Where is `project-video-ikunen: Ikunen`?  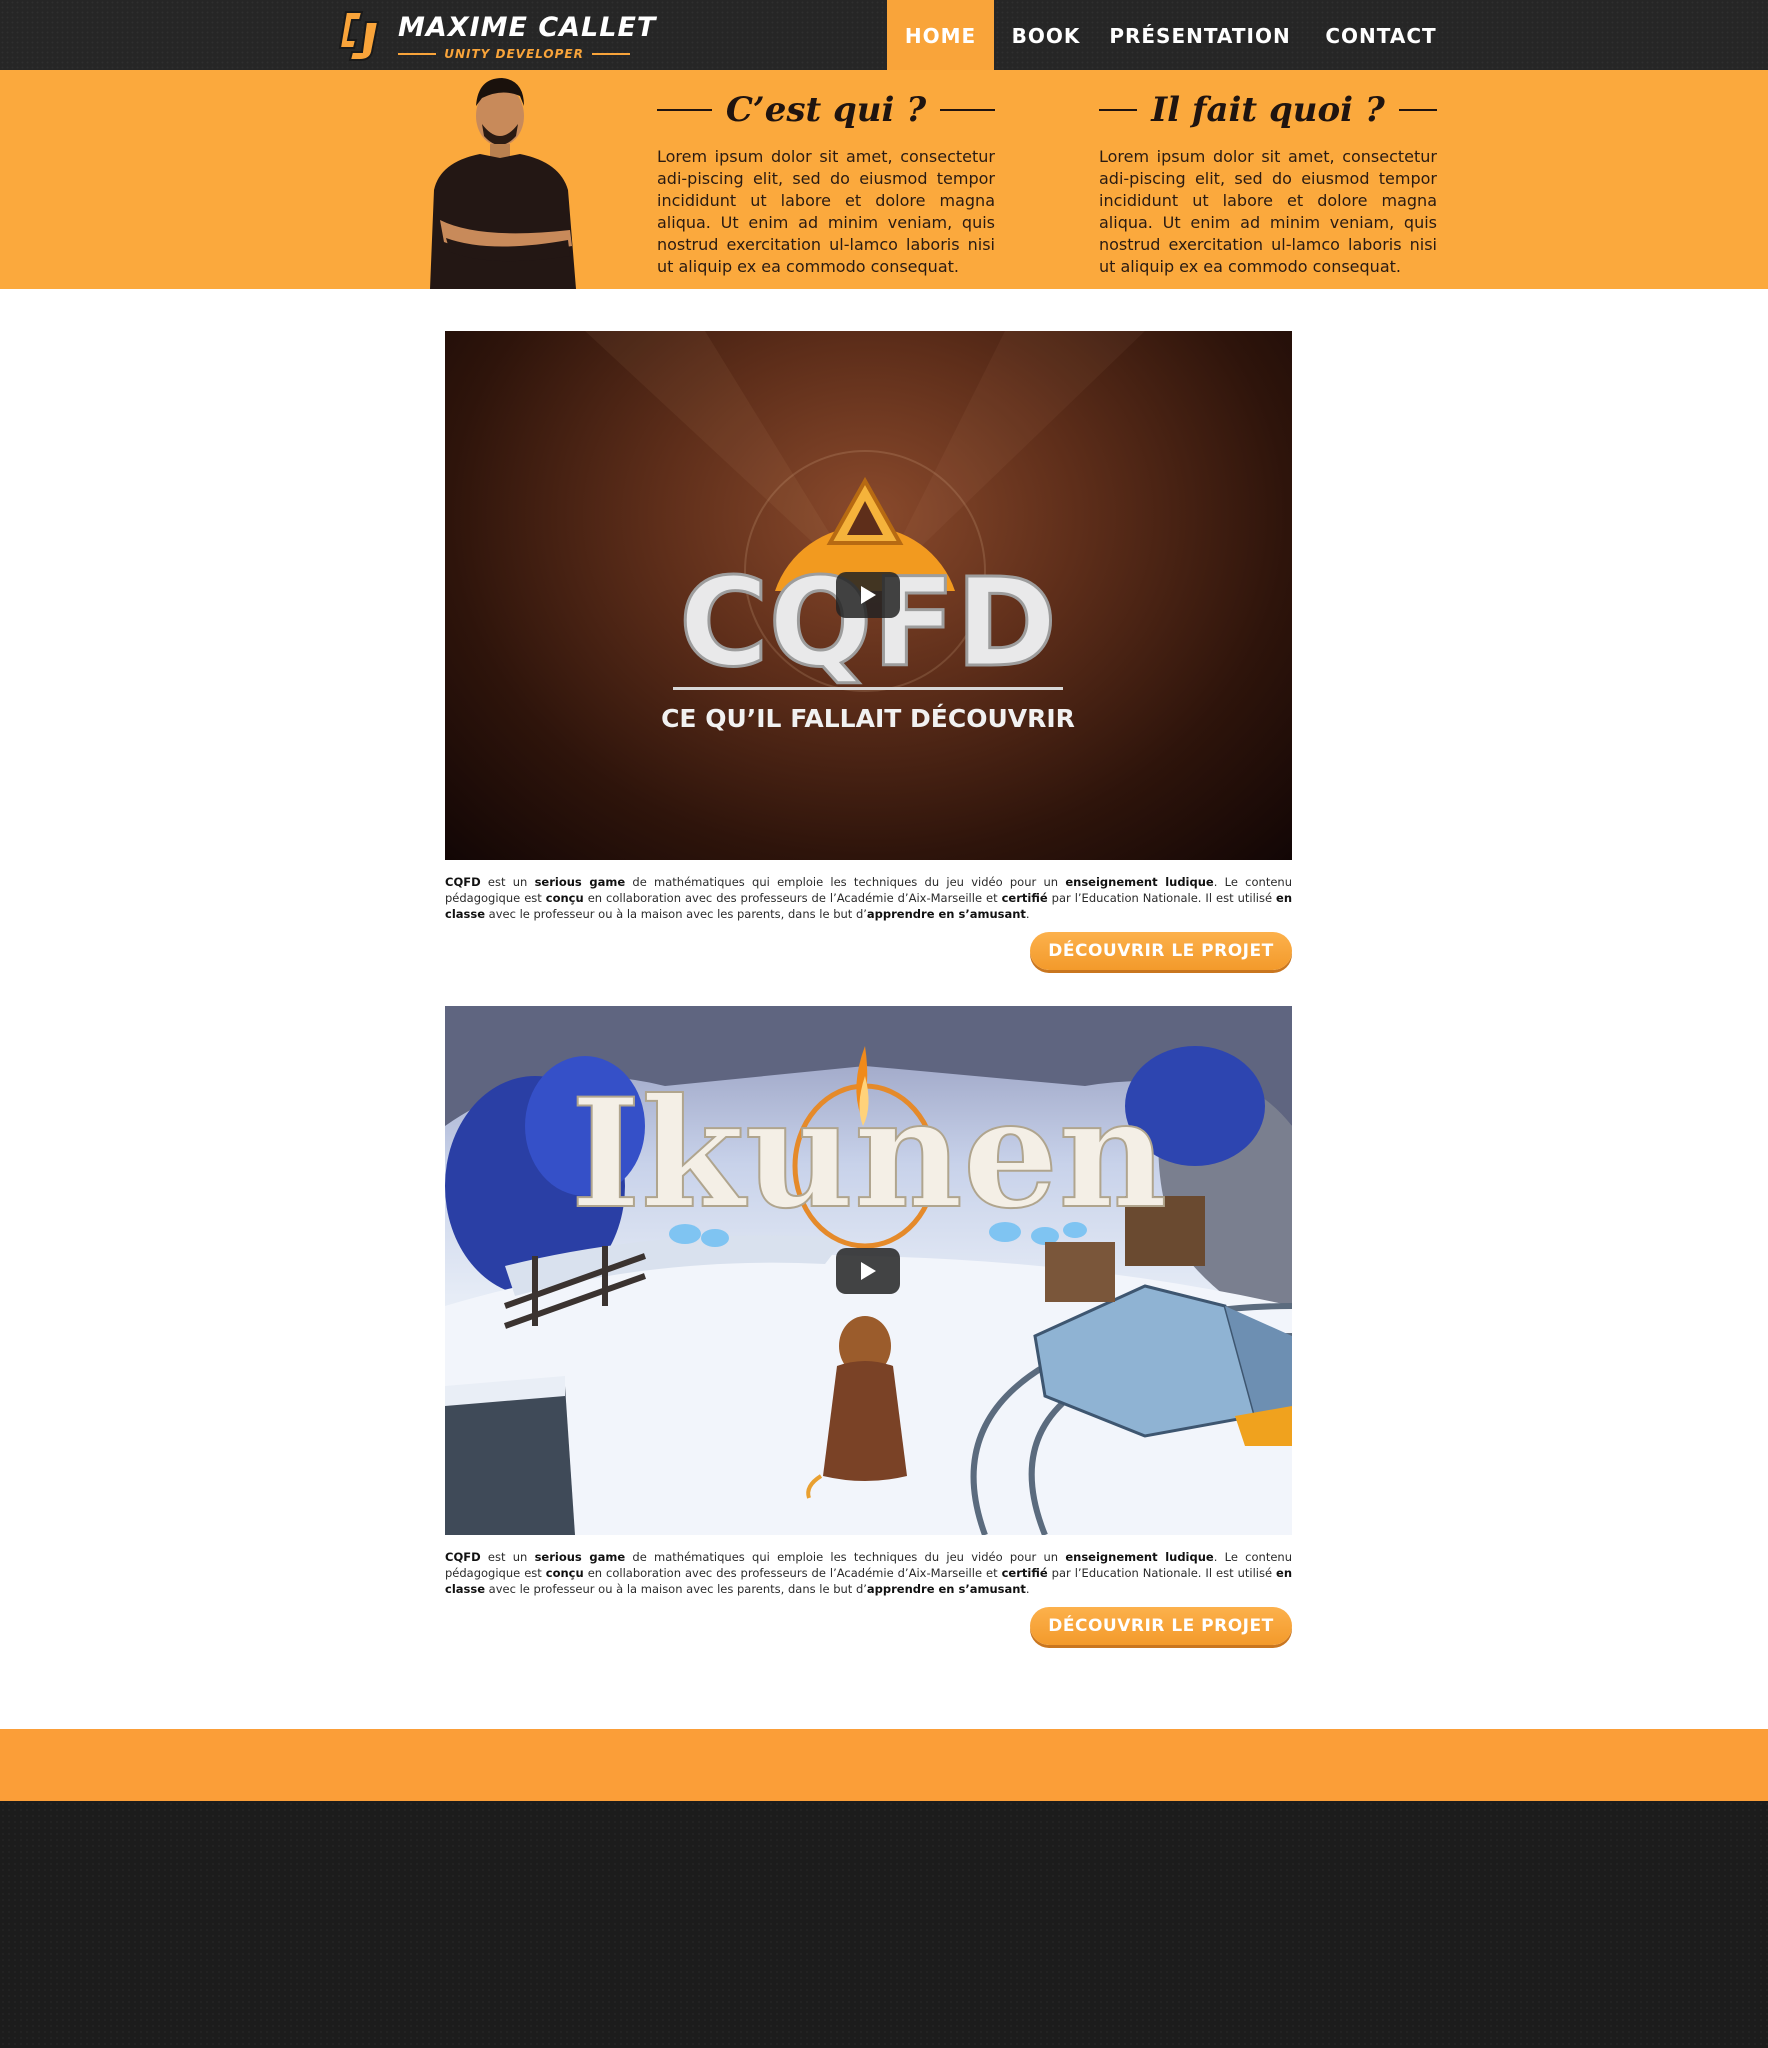
project-video-ikunen: Ikunen is located at coordinates (868, 1270).